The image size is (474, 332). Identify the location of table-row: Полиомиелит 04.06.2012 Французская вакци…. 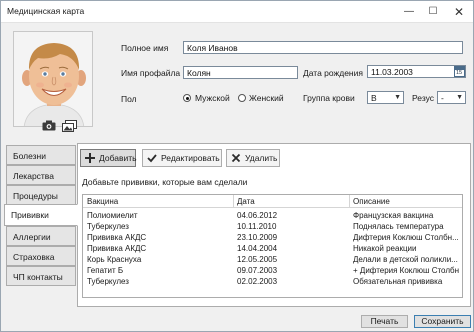
(272, 216).